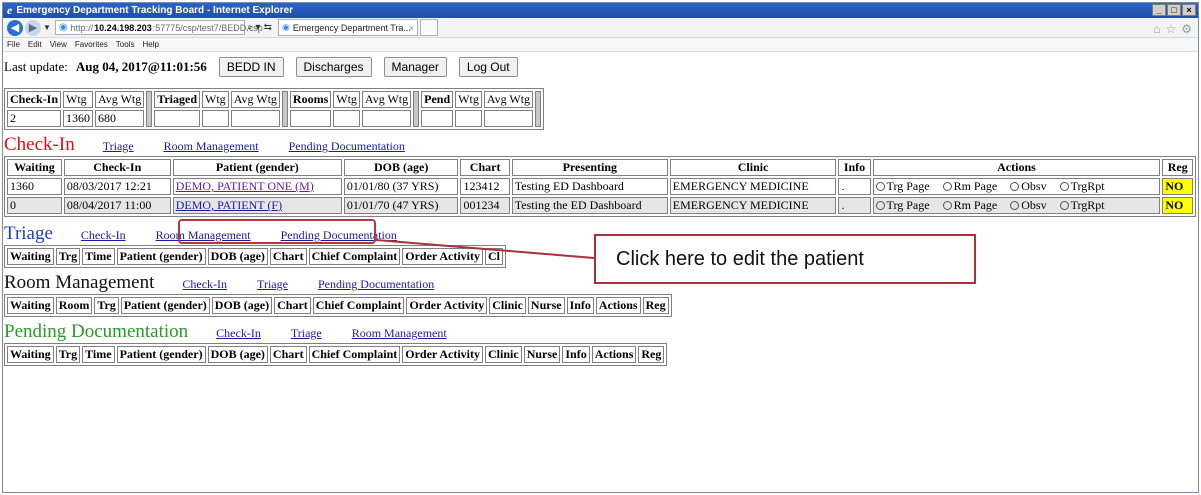 The width and height of the screenshot is (1201, 495). Describe the element at coordinates (1170, 29) in the screenshot. I see `favorites-star-icon: ☆` at that location.